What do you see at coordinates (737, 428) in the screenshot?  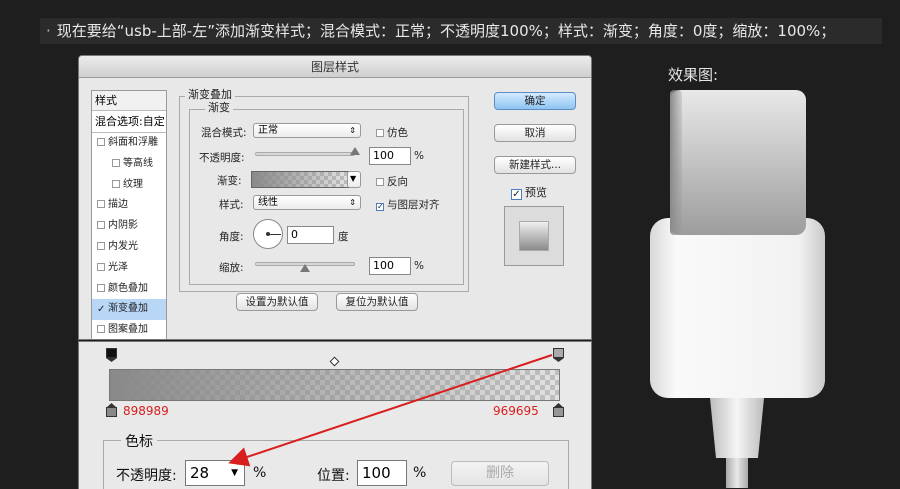 I see `plug-neck` at bounding box center [737, 428].